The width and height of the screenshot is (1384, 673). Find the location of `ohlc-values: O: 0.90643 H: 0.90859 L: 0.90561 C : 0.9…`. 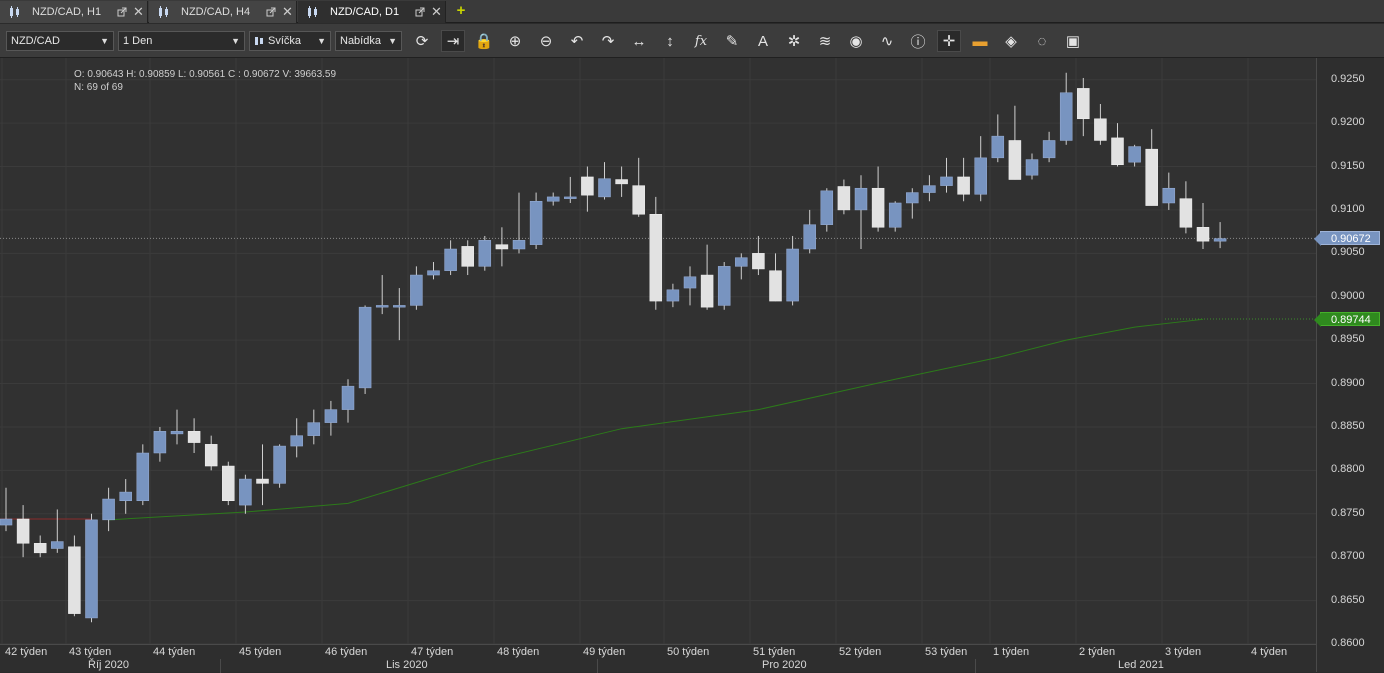

ohlc-values: O: 0.90643 H: 0.90859 L: 0.90561 C : 0.9… is located at coordinates (205, 74).